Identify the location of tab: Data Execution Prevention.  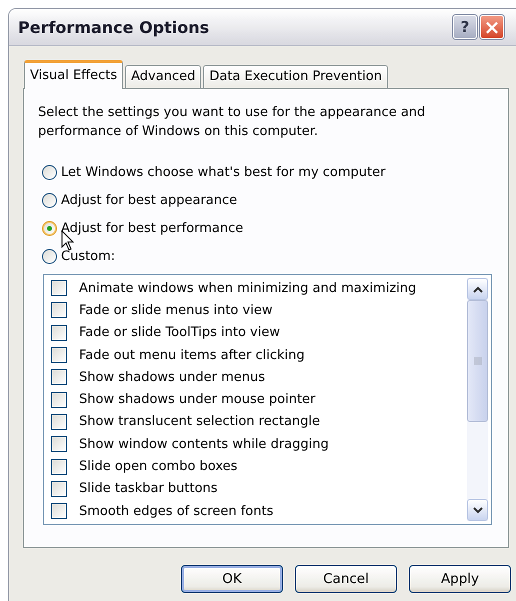
(295, 76).